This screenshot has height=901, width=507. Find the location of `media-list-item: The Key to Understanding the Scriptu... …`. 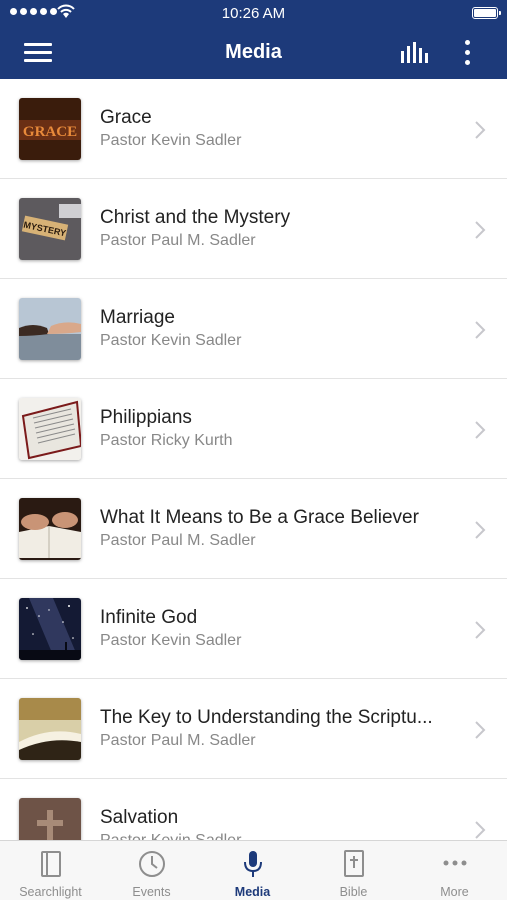

media-list-item: The Key to Understanding the Scriptu... … is located at coordinates (253, 729).